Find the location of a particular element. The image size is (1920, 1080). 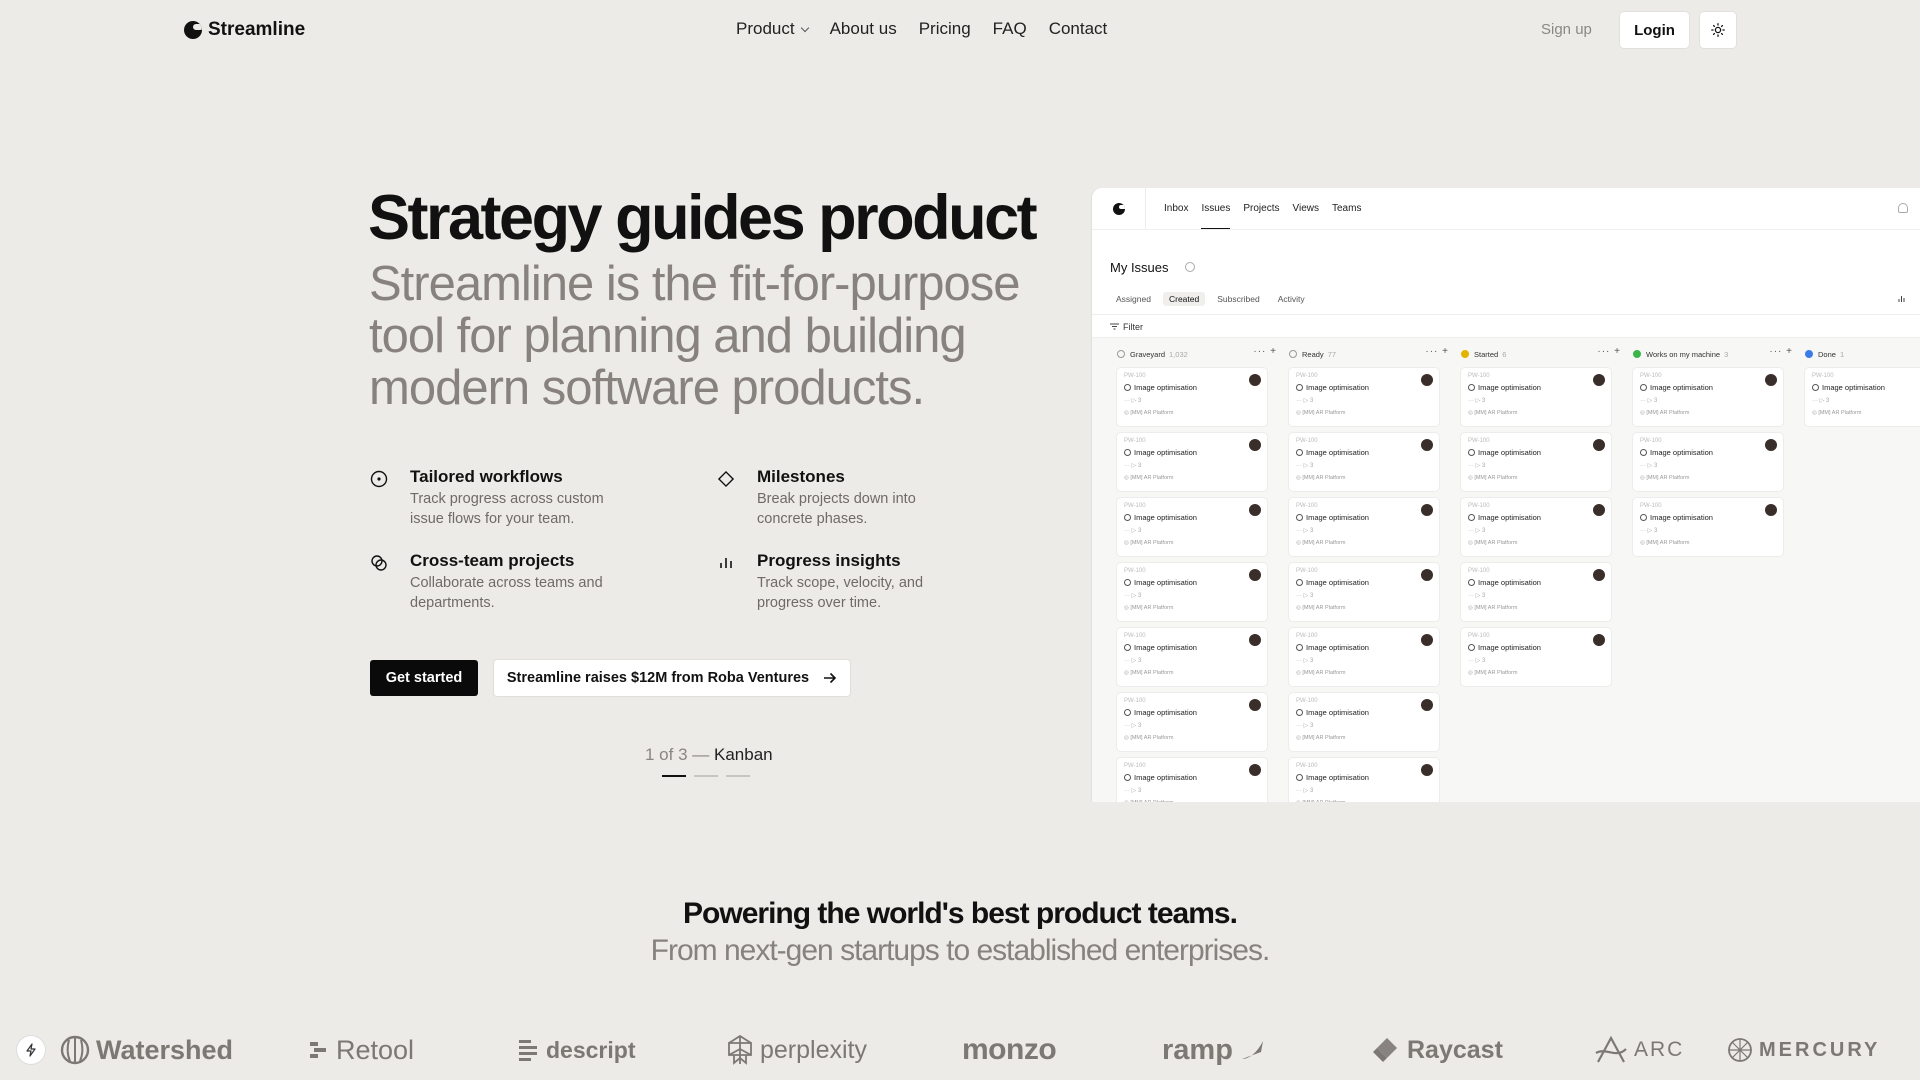

nav-link-faq: FAQ is located at coordinates (1010, 29).